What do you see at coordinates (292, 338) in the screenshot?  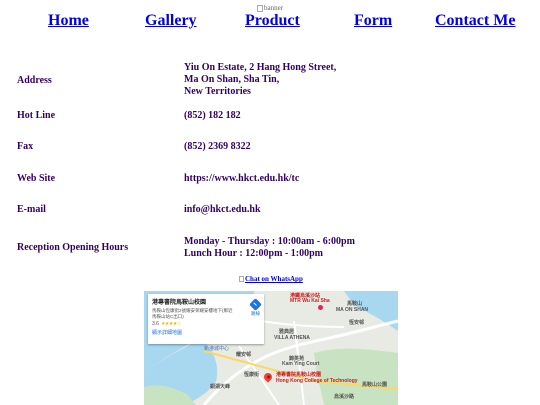 I see `map-label-villa-athena-en: VILLA ATHENA` at bounding box center [292, 338].